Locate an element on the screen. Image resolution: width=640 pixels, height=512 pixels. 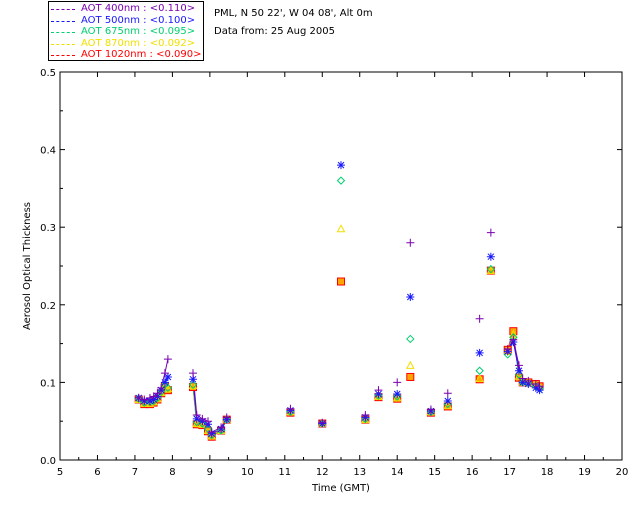
x-tick-label: 8 is located at coordinates (172, 472).